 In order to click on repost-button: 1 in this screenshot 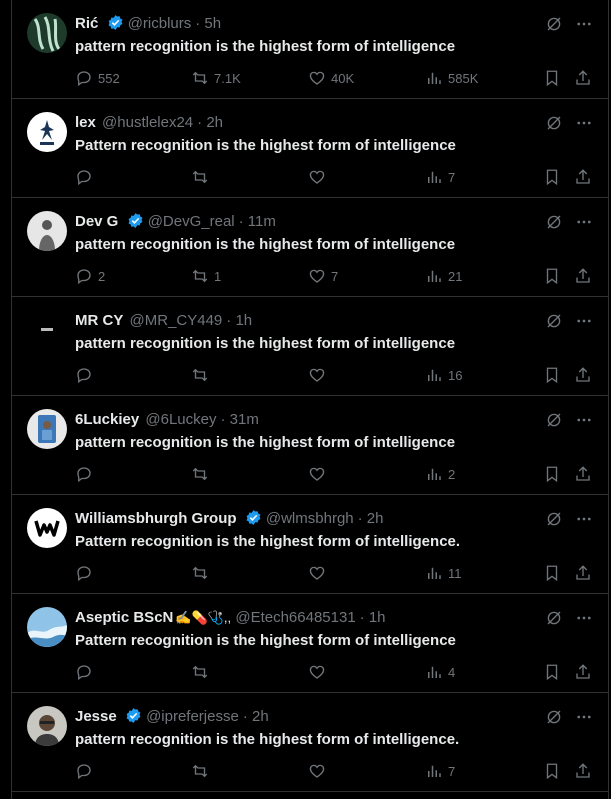, I will do `click(206, 276)`.